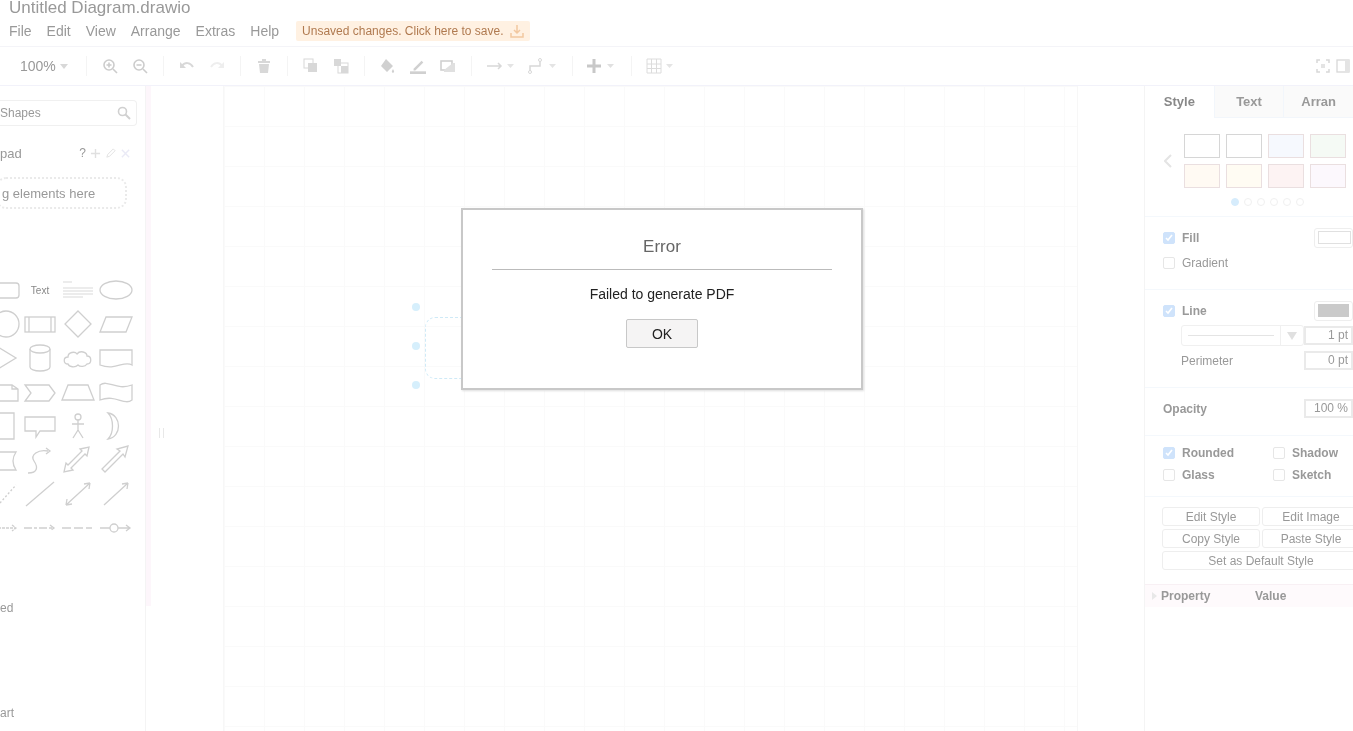  I want to click on error-message: Failed to generate PDF, so click(662, 294).